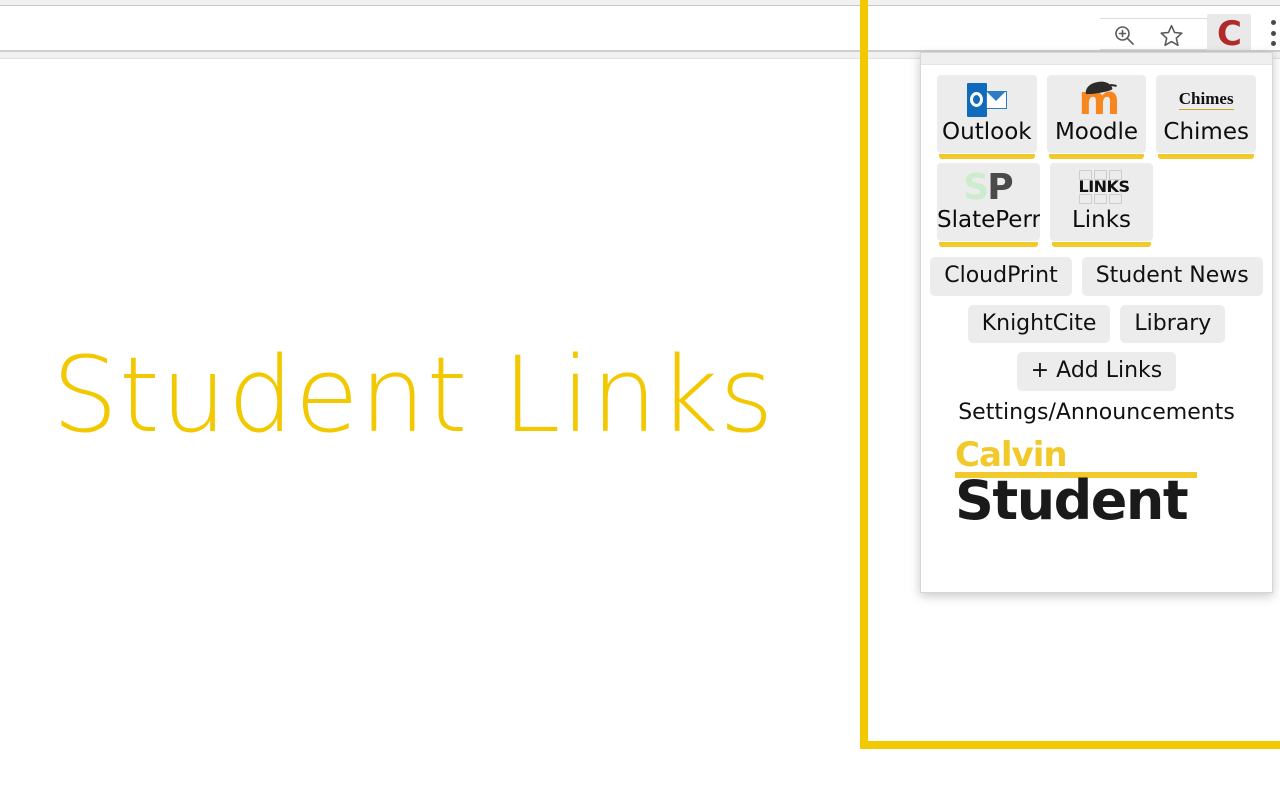 This screenshot has height=800, width=1280. What do you see at coordinates (1096, 412) in the screenshot?
I see `settings-announcements-link: Settings/Announcements` at bounding box center [1096, 412].